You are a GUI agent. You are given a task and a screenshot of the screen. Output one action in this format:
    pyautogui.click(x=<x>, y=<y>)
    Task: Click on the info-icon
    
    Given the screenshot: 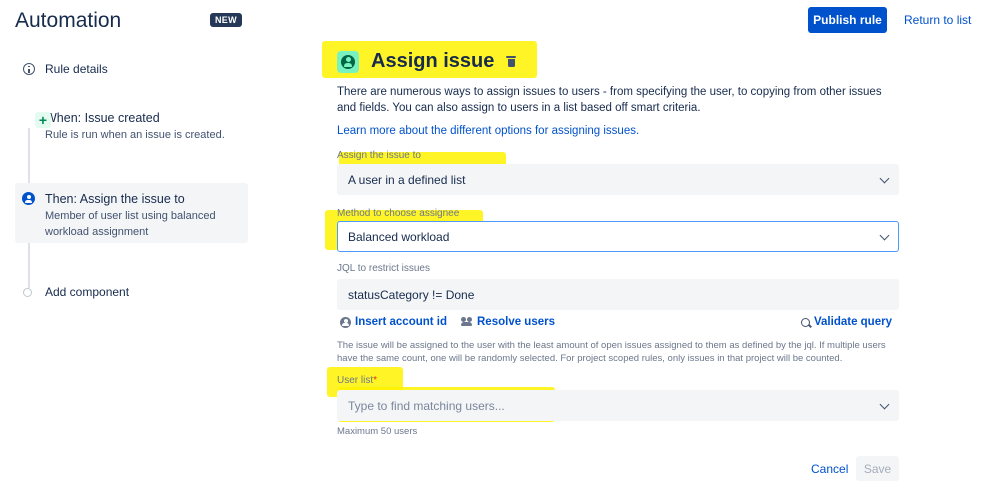 What is the action you would take?
    pyautogui.click(x=29, y=69)
    